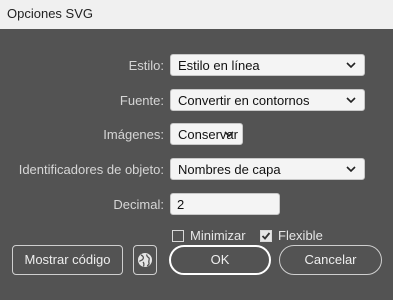 The width and height of the screenshot is (393, 300). What do you see at coordinates (330, 260) in the screenshot?
I see `cancel-button: Cancelar` at bounding box center [330, 260].